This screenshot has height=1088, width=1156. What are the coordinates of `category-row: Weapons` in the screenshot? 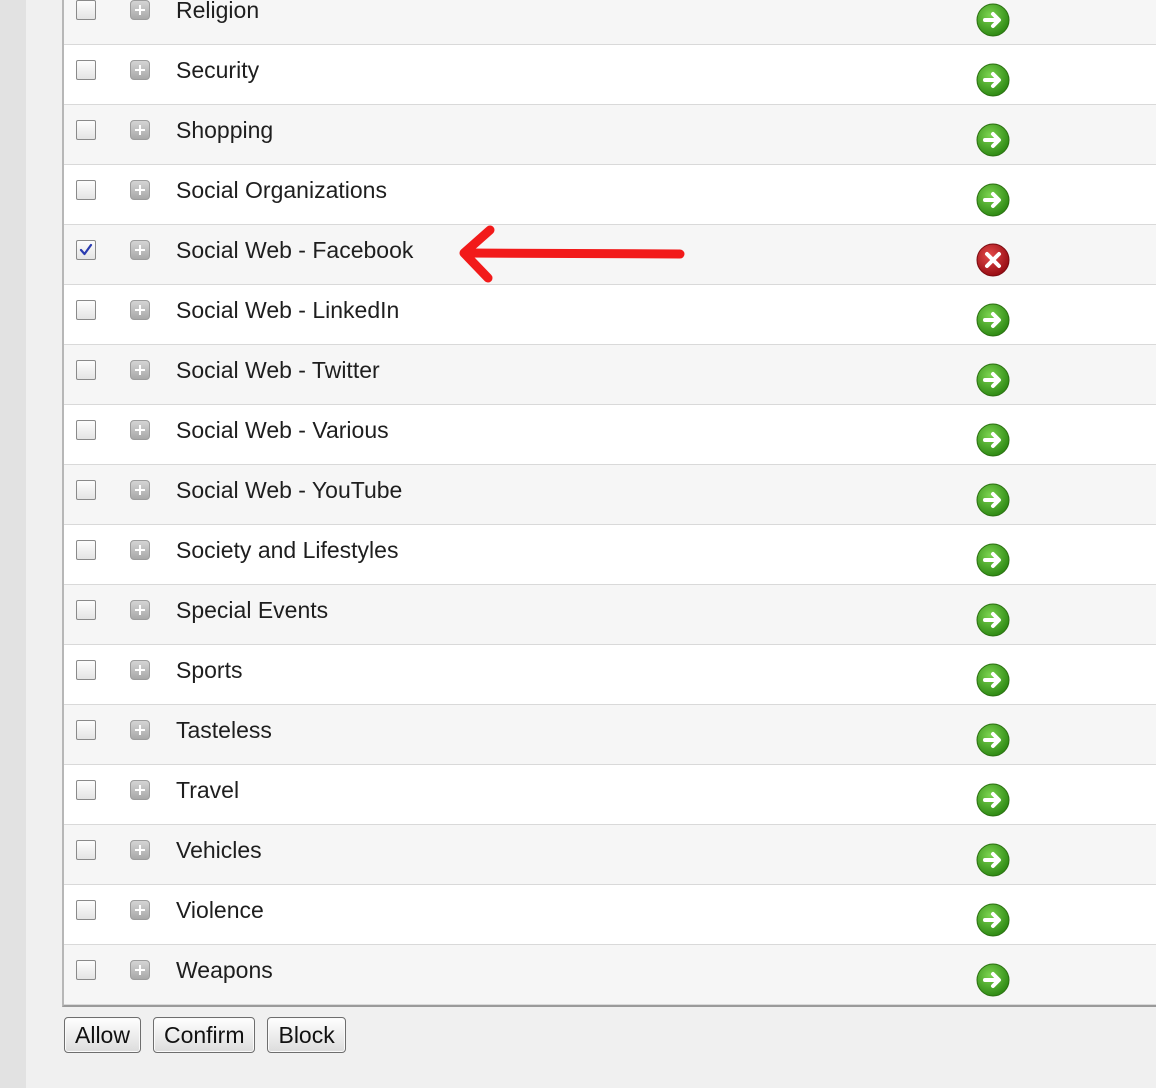 It's located at (610, 975).